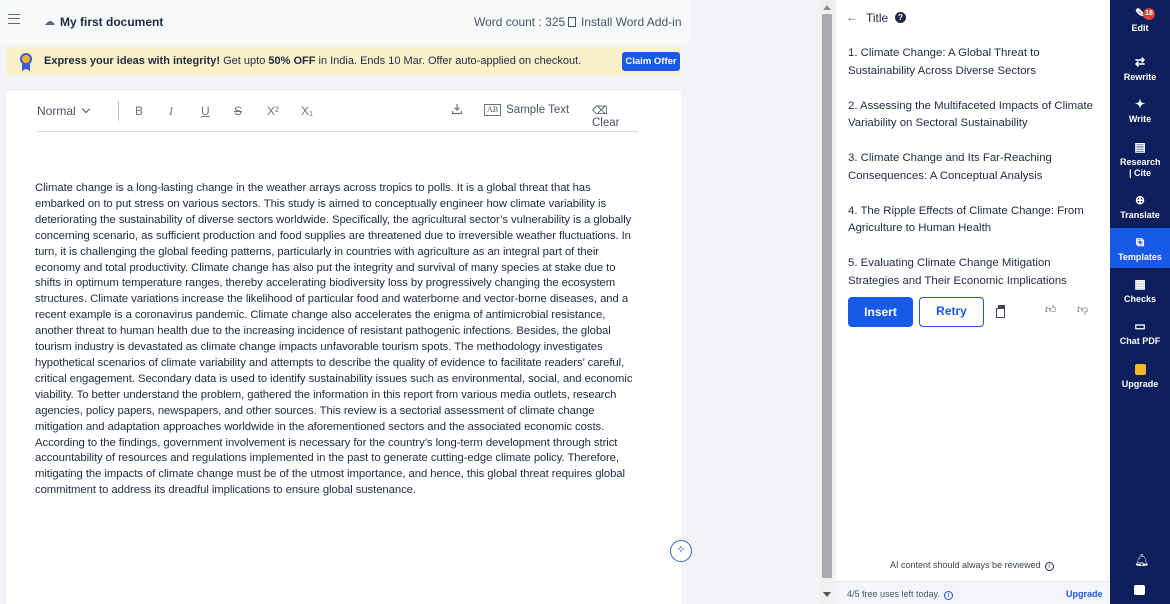  Describe the element at coordinates (273, 111) in the screenshot. I see `superscript-button: X²` at that location.